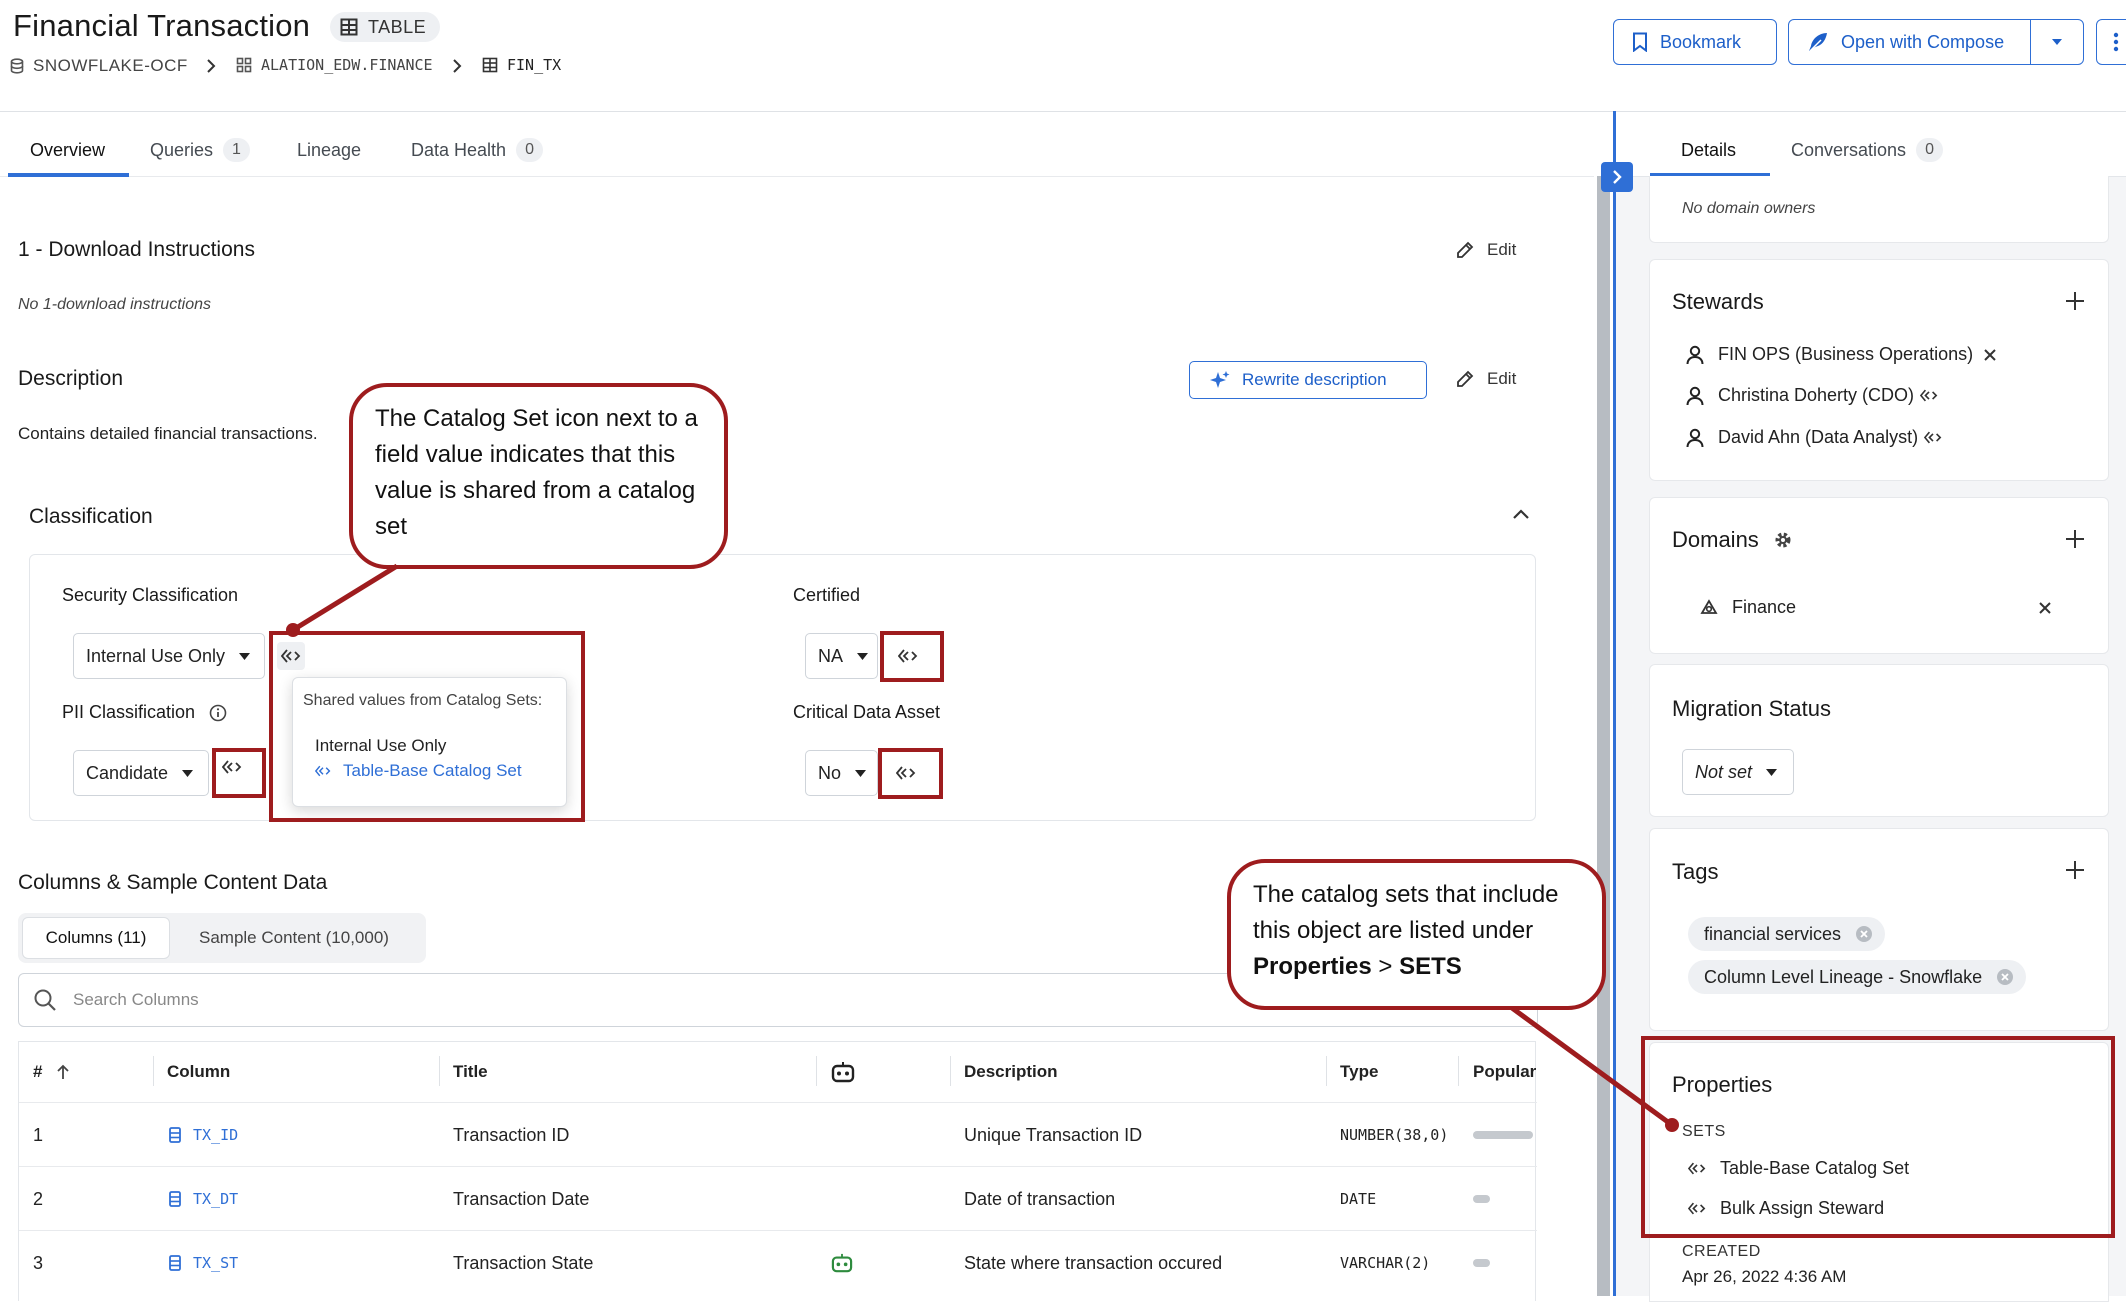 This screenshot has height=1302, width=2126. What do you see at coordinates (1314, 379) in the screenshot?
I see `rewrite-label: Rewrite description` at bounding box center [1314, 379].